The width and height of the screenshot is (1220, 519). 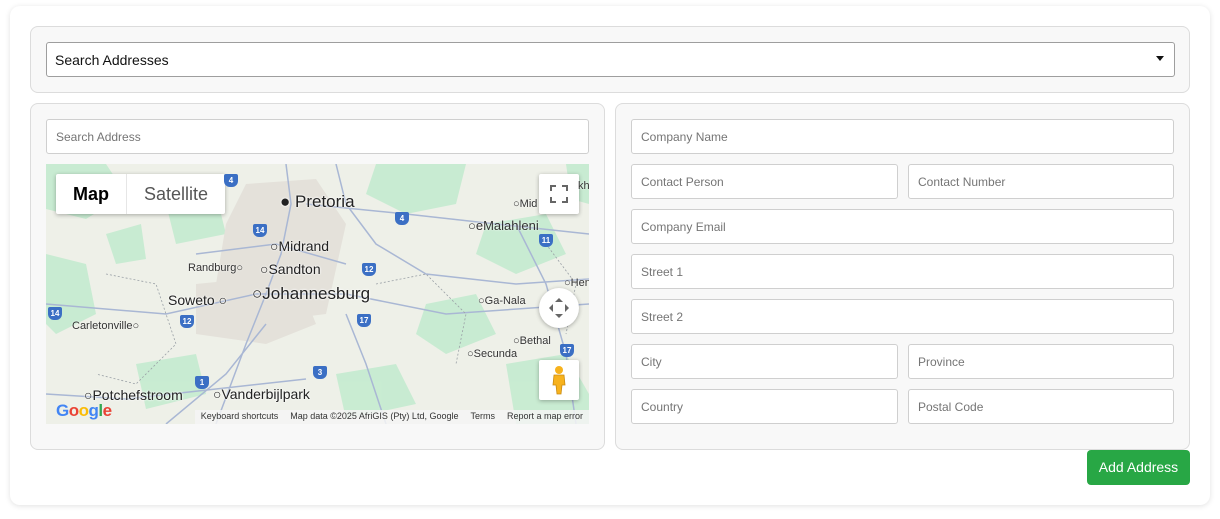 I want to click on map-label-hen-partial: ○Hen, so click(x=576, y=283).